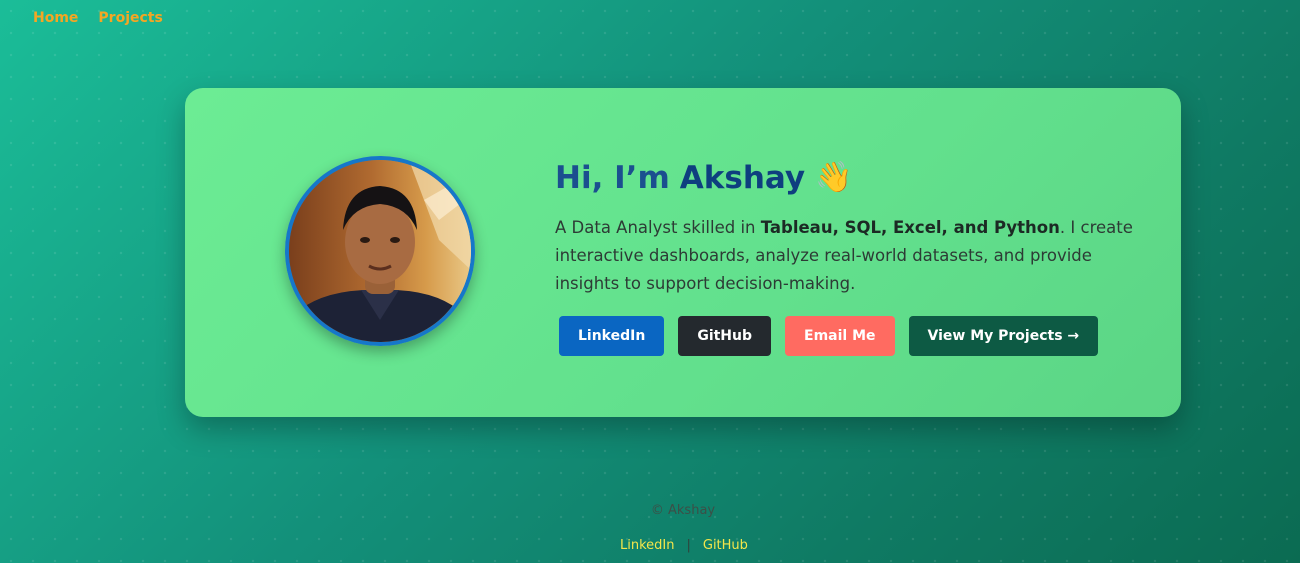 This screenshot has width=1300, height=563. What do you see at coordinates (55, 18) in the screenshot?
I see `nav-home-link: Home` at bounding box center [55, 18].